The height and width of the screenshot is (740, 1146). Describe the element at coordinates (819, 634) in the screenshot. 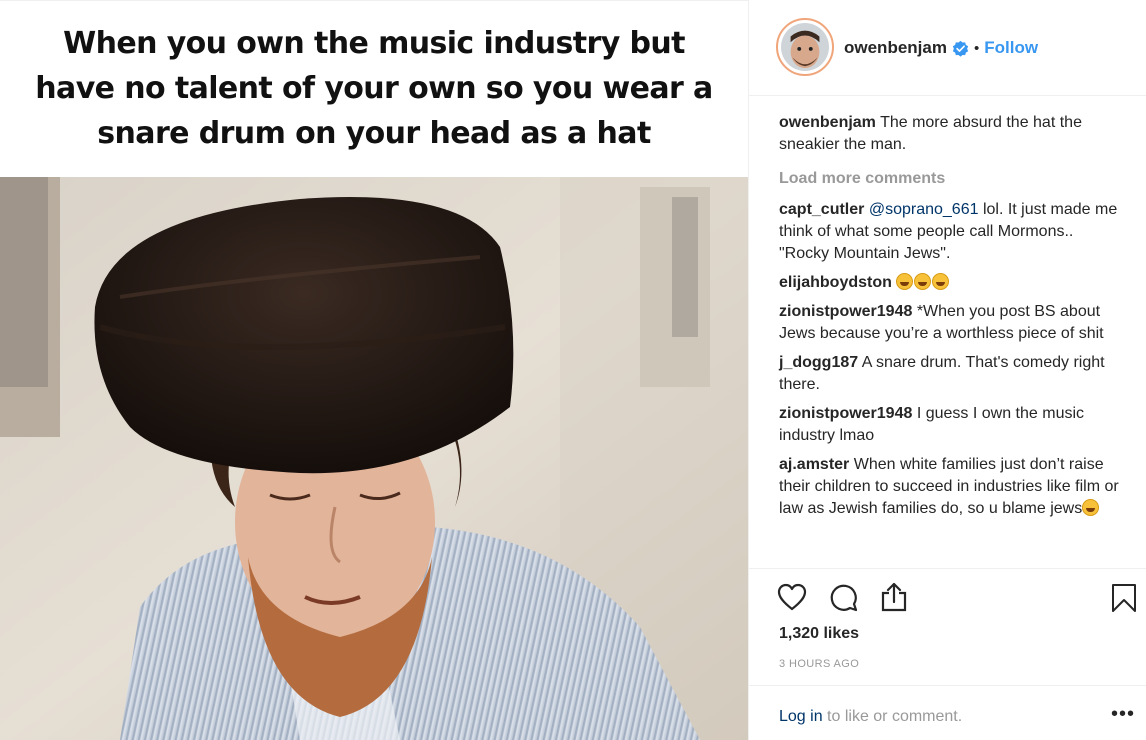

I see `likes-count: 1,320 likes` at that location.